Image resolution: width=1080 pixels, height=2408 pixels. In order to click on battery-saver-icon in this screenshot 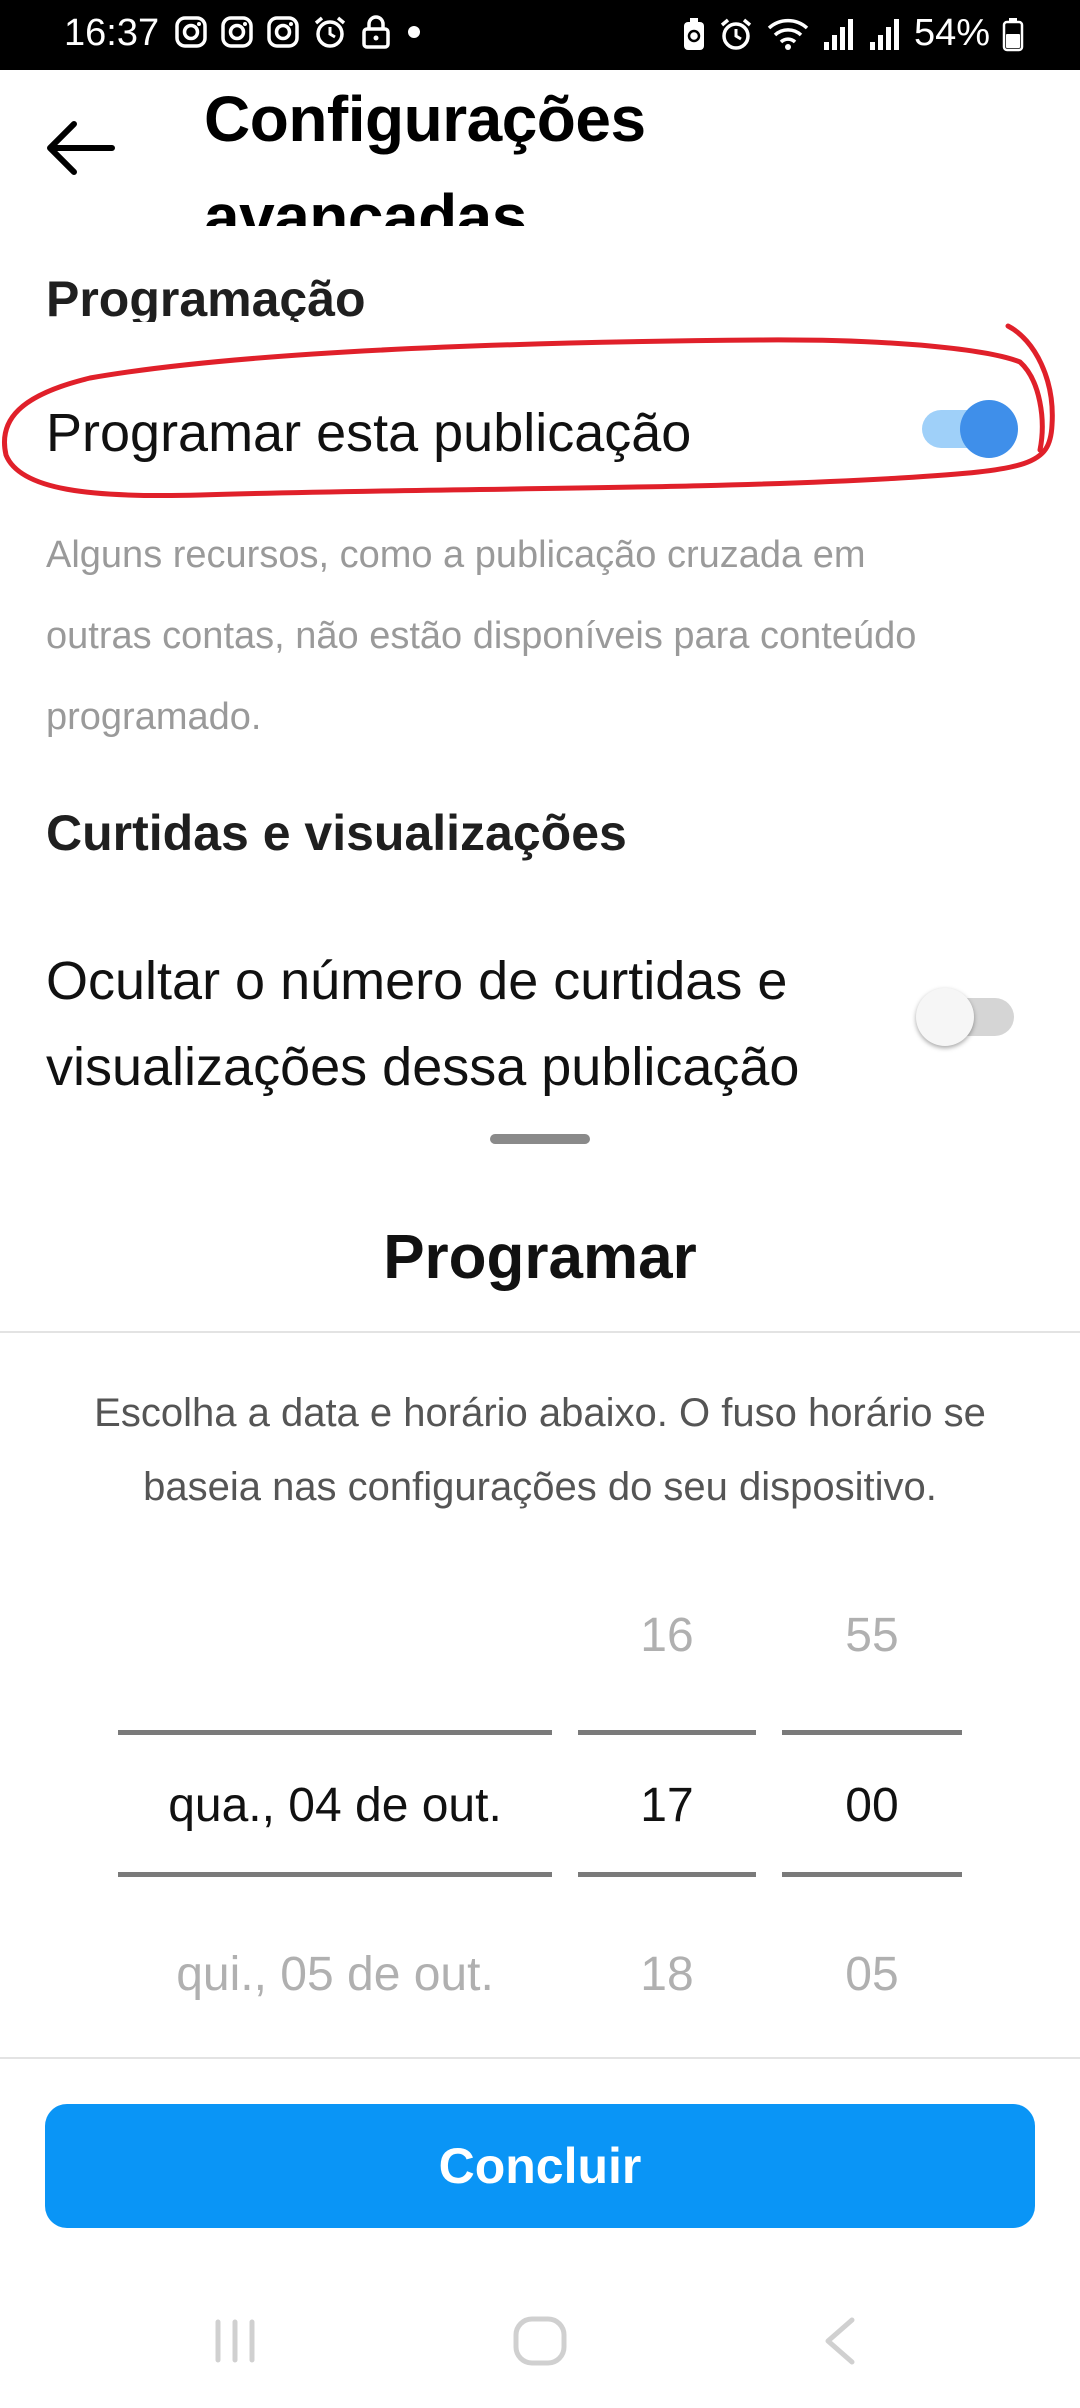, I will do `click(693, 33)`.